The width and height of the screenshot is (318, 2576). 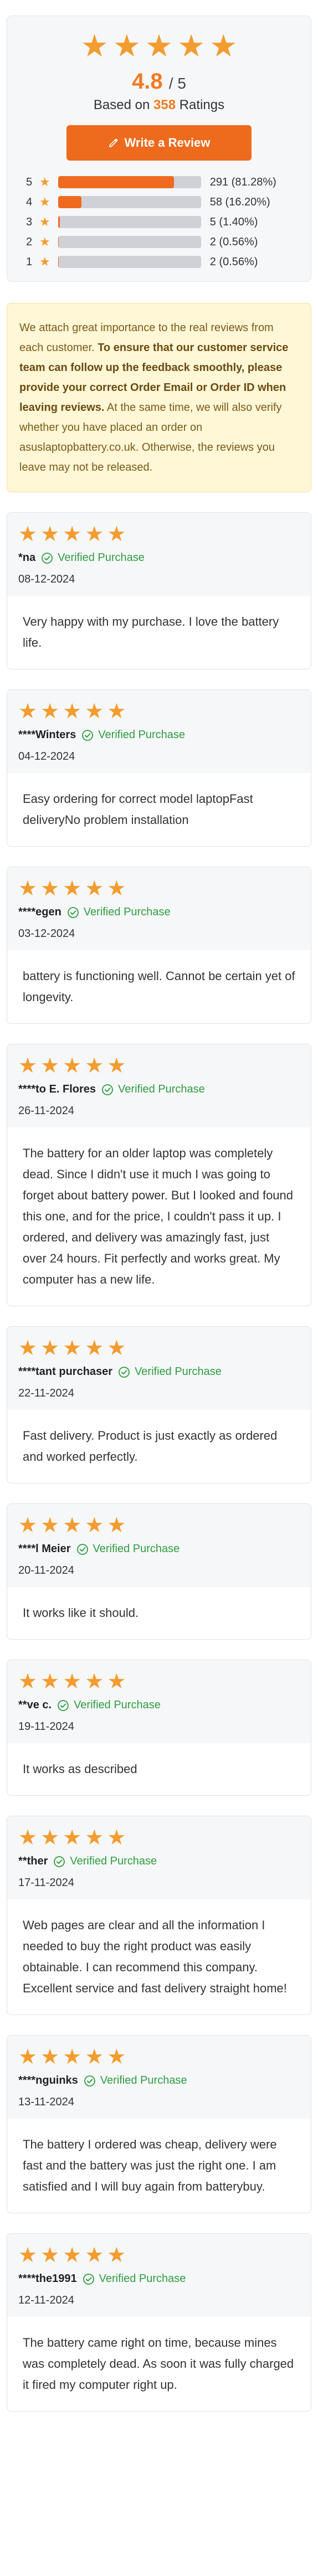 I want to click on review-date: 26-11-2024, so click(x=46, y=1111).